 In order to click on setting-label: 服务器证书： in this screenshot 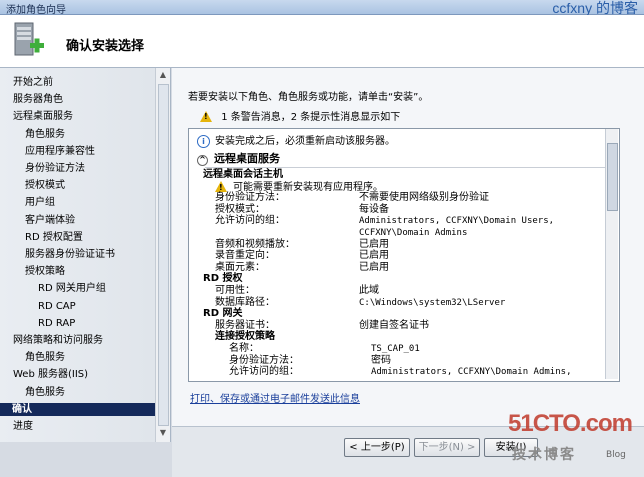, I will do `click(245, 325)`.